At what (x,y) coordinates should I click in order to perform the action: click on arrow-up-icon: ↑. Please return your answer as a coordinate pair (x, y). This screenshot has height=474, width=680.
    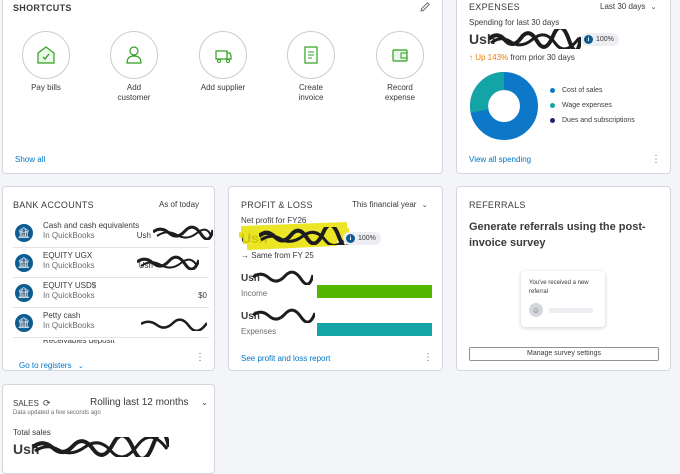
    Looking at the image, I should click on (471, 57).